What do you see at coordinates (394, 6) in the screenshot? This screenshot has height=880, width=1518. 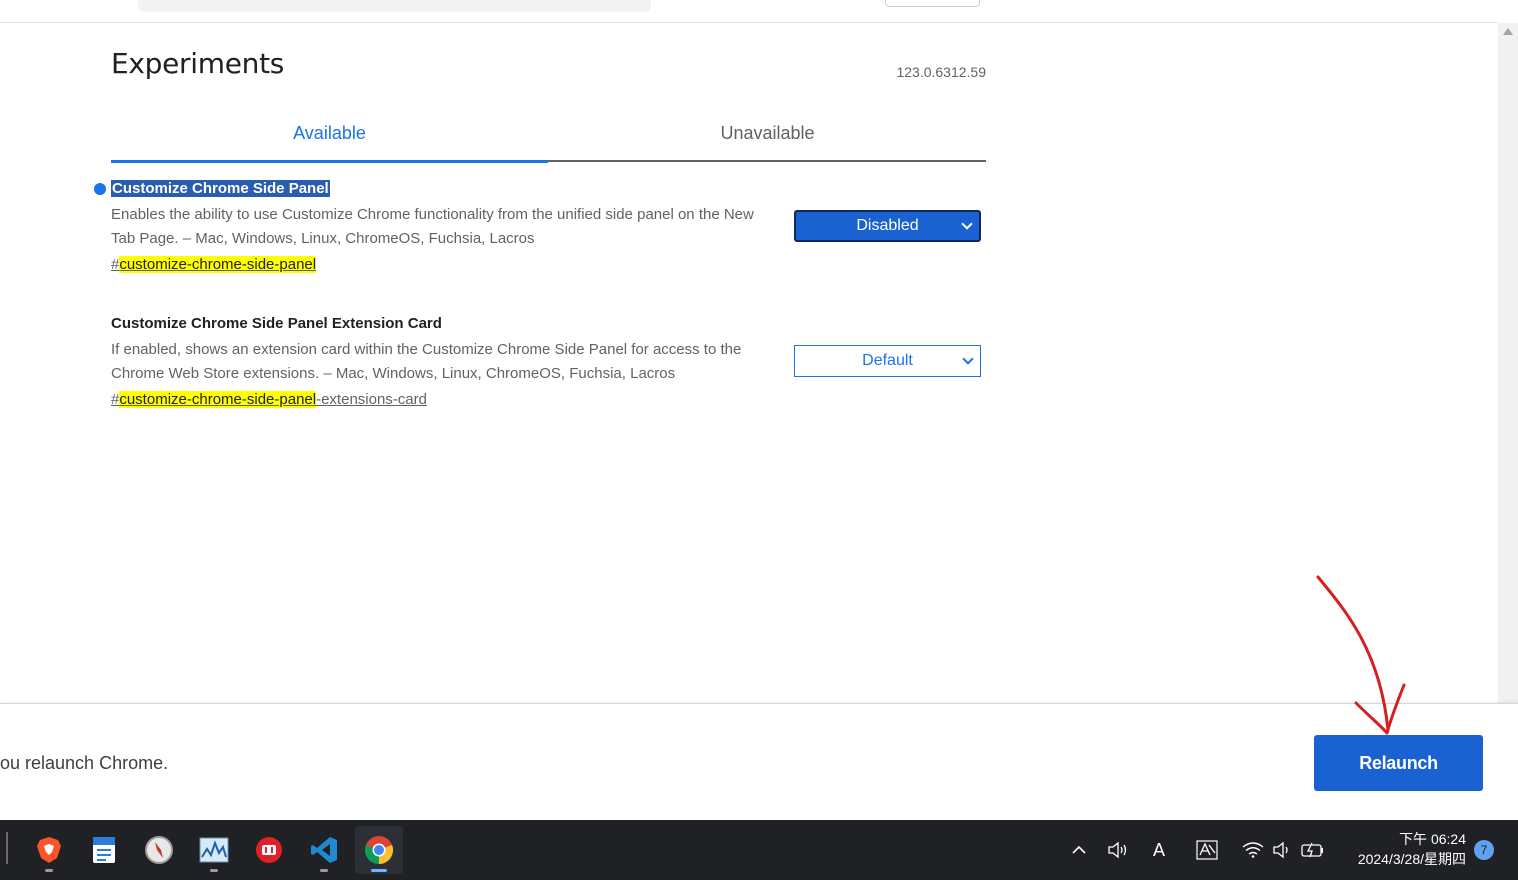 I see `search-flags-input` at bounding box center [394, 6].